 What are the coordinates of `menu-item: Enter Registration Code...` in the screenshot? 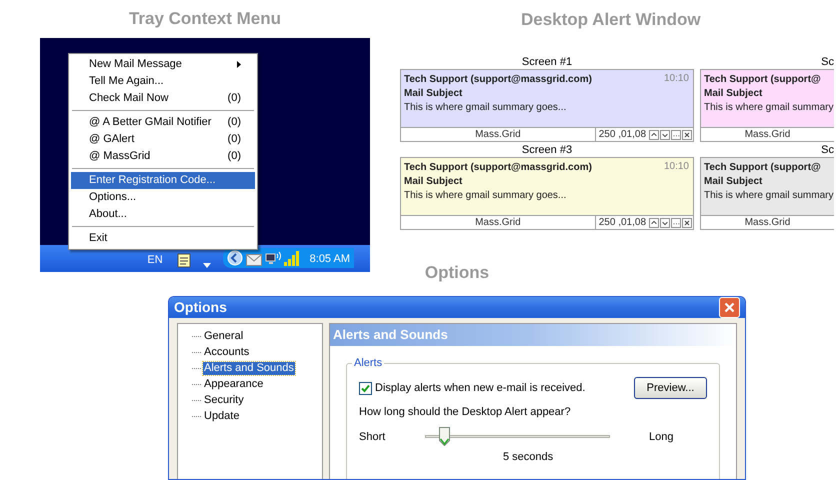 It's located at (163, 180).